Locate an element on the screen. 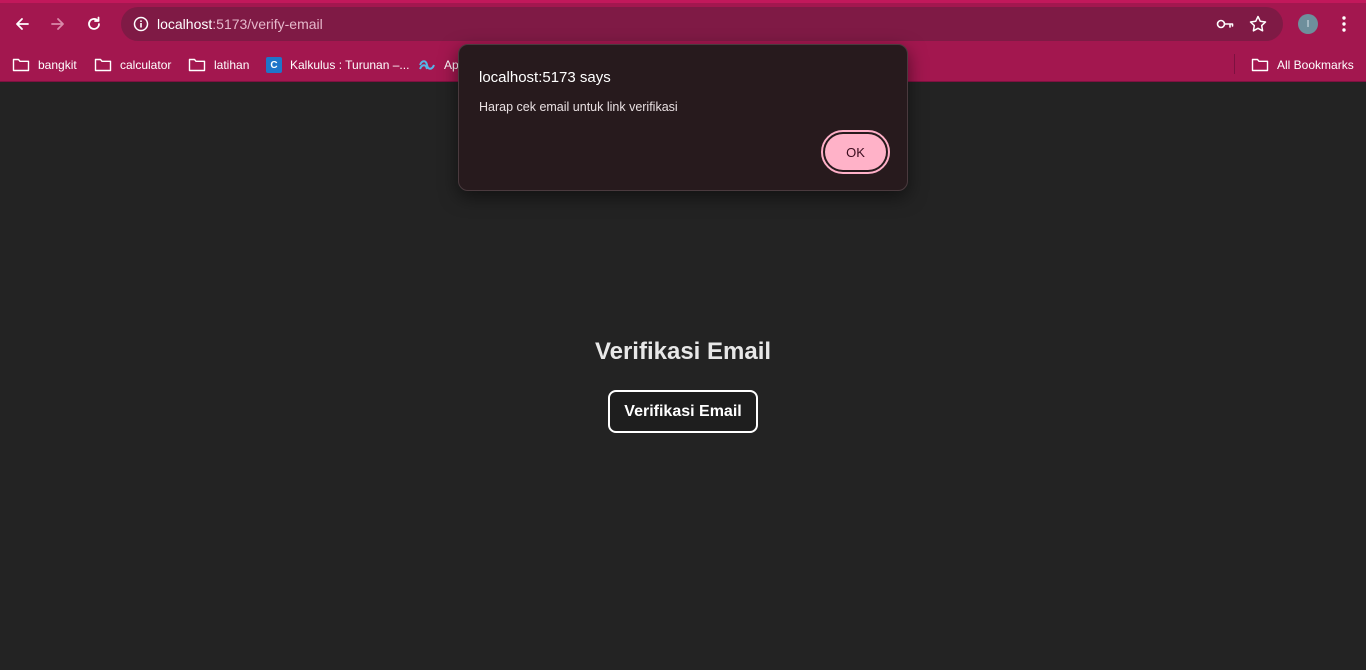  bookmark-latihan: latihan is located at coordinates (218, 65).